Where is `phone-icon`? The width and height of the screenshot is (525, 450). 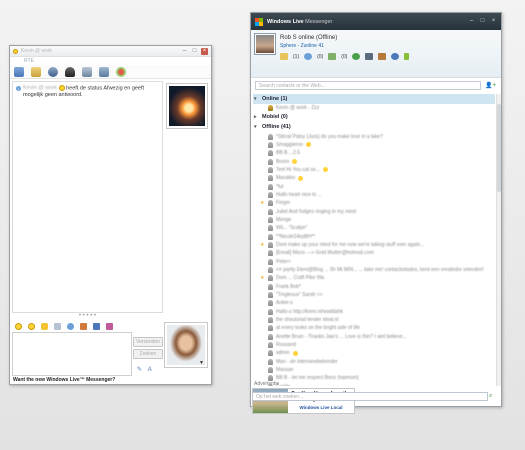
phone-icon is located at coordinates (369, 56).